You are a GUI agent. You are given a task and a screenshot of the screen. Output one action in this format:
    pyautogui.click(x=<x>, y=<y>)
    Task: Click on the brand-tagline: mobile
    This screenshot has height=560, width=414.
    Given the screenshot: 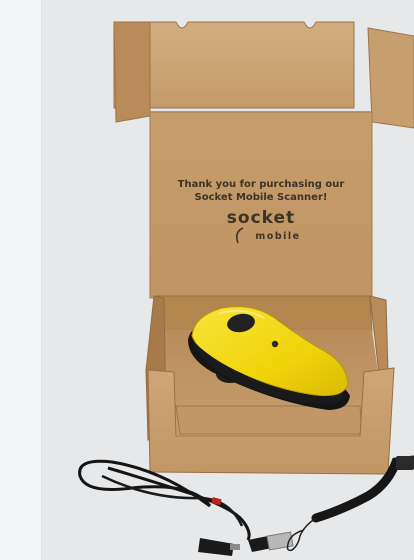 What is the action you would take?
    pyautogui.click(x=277, y=236)
    